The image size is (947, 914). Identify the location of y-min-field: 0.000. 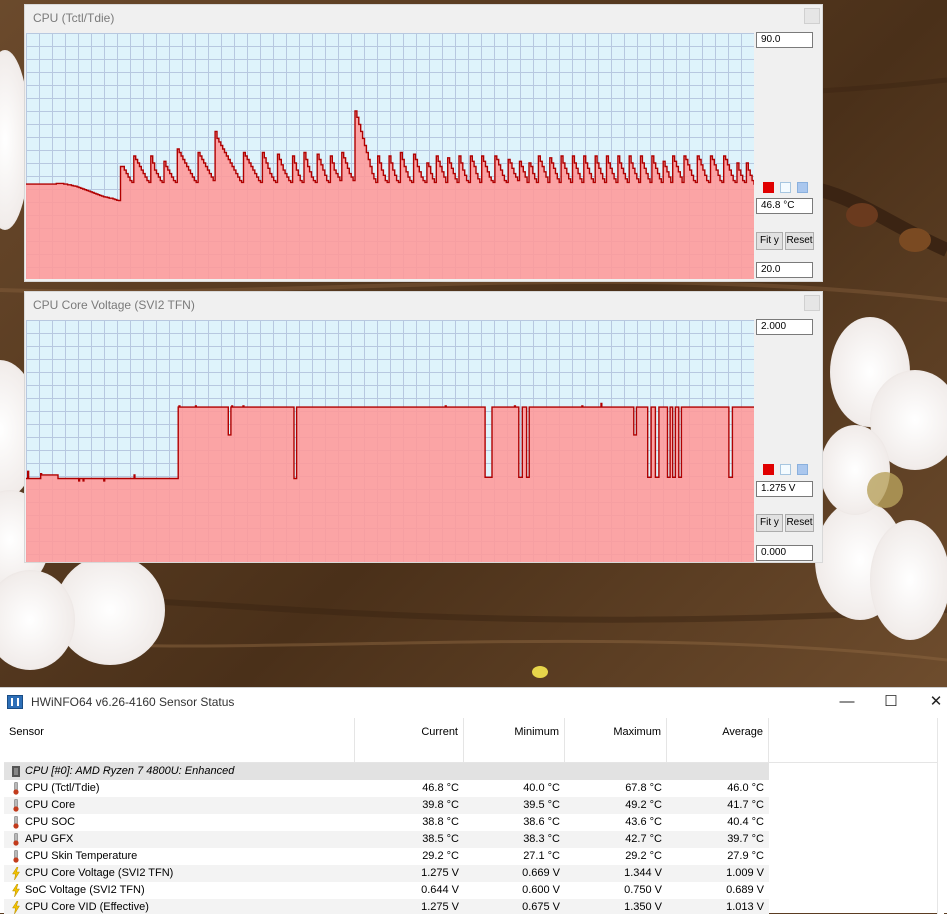
(784, 553).